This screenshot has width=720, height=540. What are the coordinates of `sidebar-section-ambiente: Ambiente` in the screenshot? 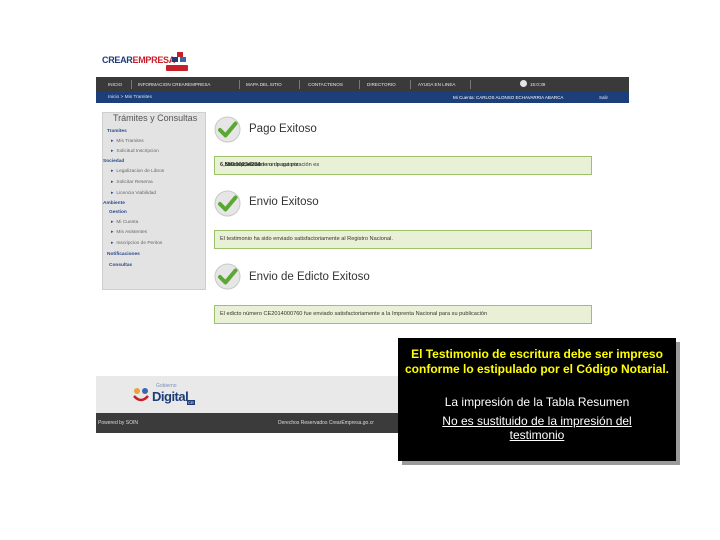 It's located at (114, 203).